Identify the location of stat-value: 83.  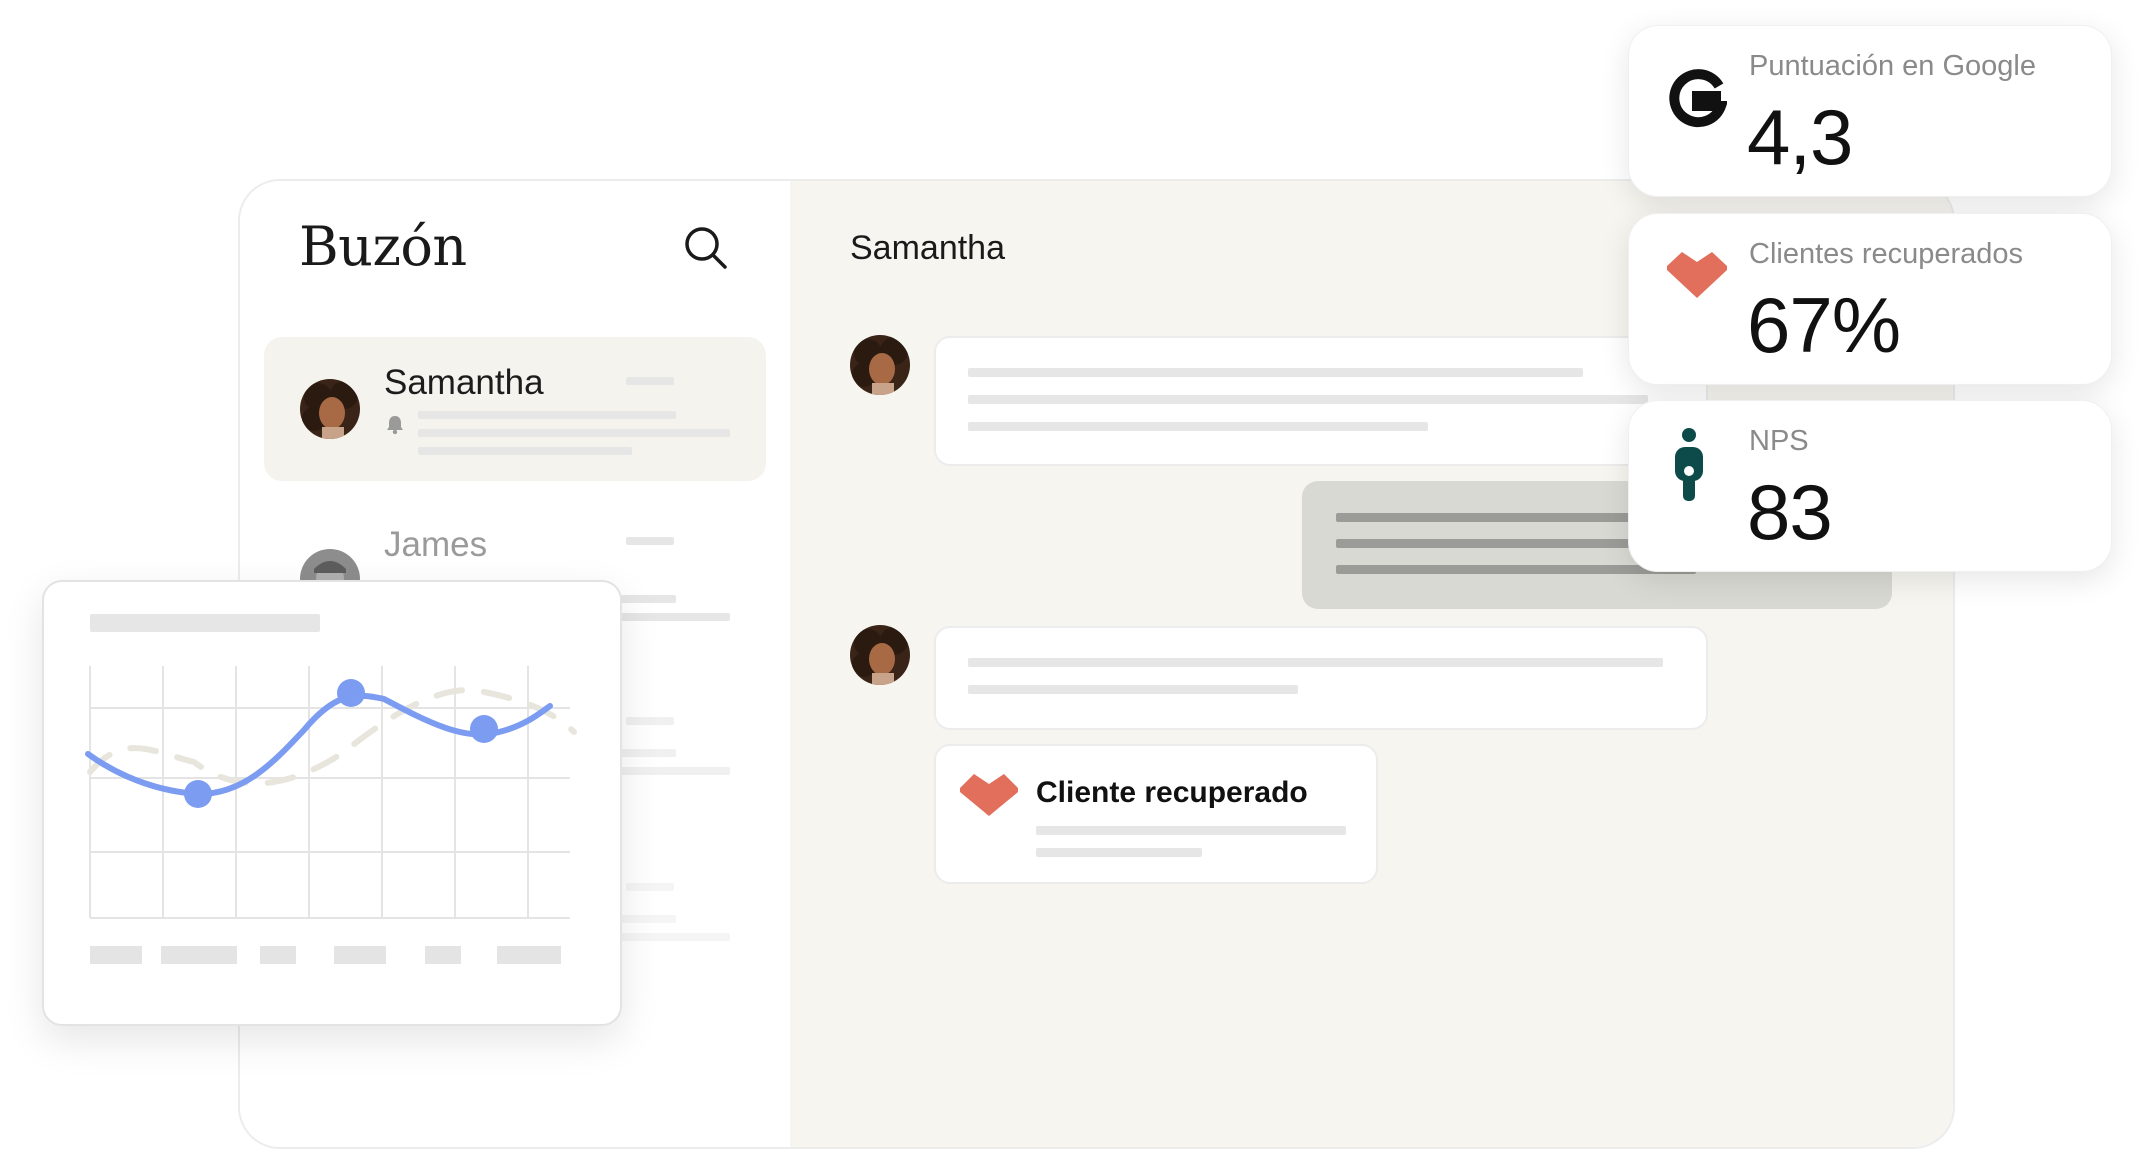
(1790, 512).